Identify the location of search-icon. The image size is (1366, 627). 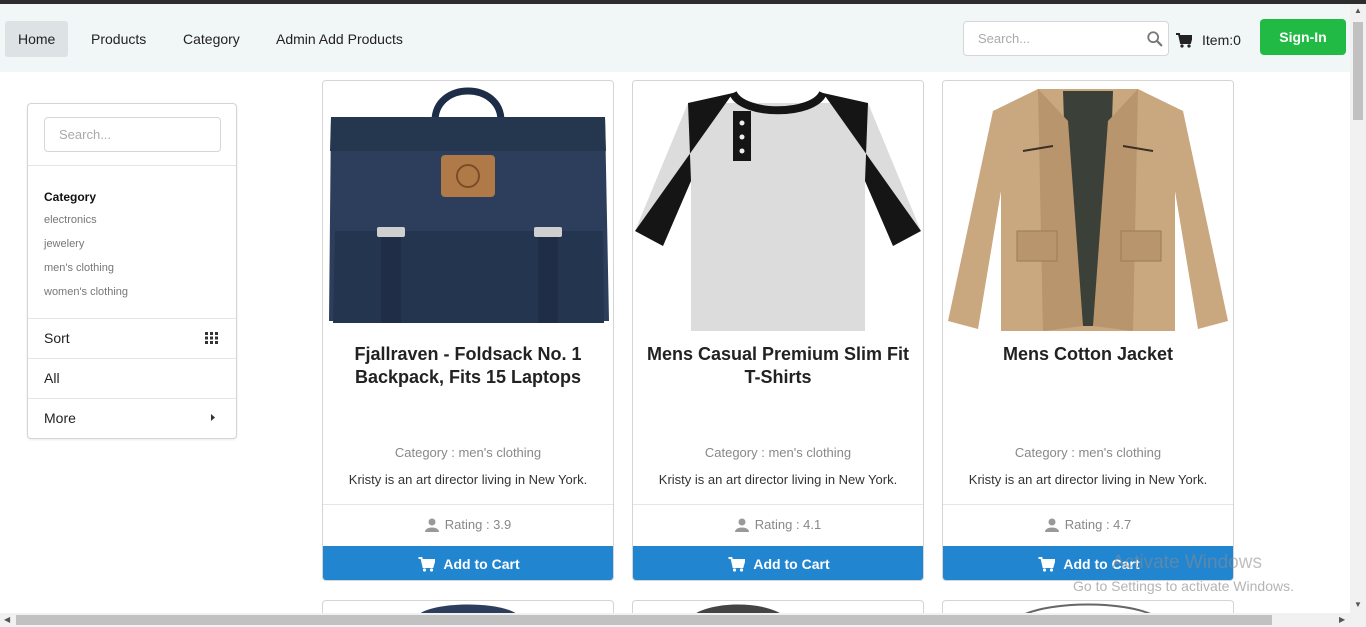
(1155, 39).